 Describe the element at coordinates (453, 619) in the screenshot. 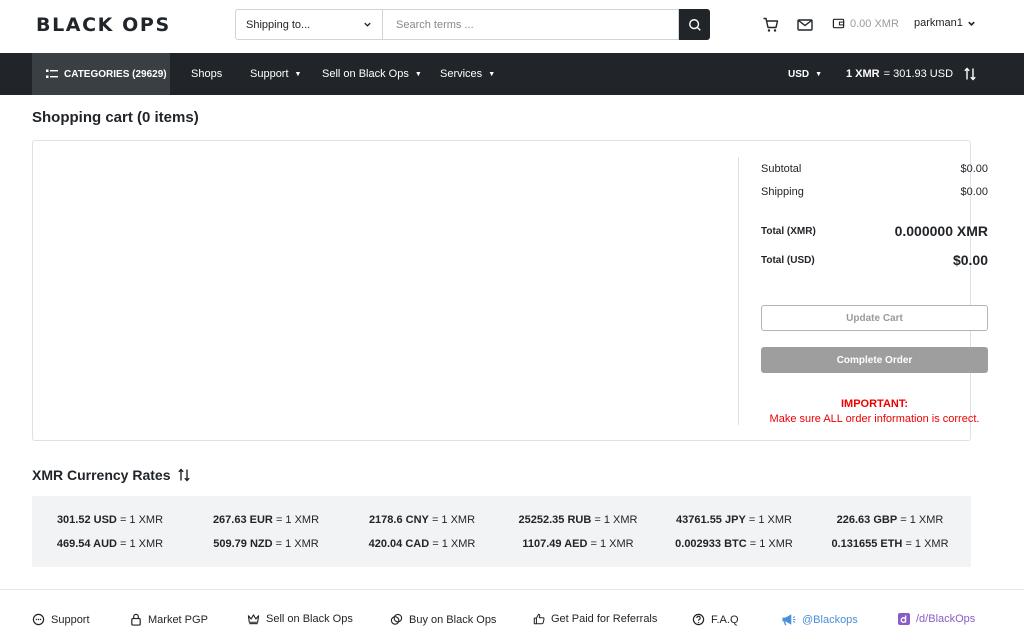

I see `footer-link-label: Buy on Black Ops` at that location.